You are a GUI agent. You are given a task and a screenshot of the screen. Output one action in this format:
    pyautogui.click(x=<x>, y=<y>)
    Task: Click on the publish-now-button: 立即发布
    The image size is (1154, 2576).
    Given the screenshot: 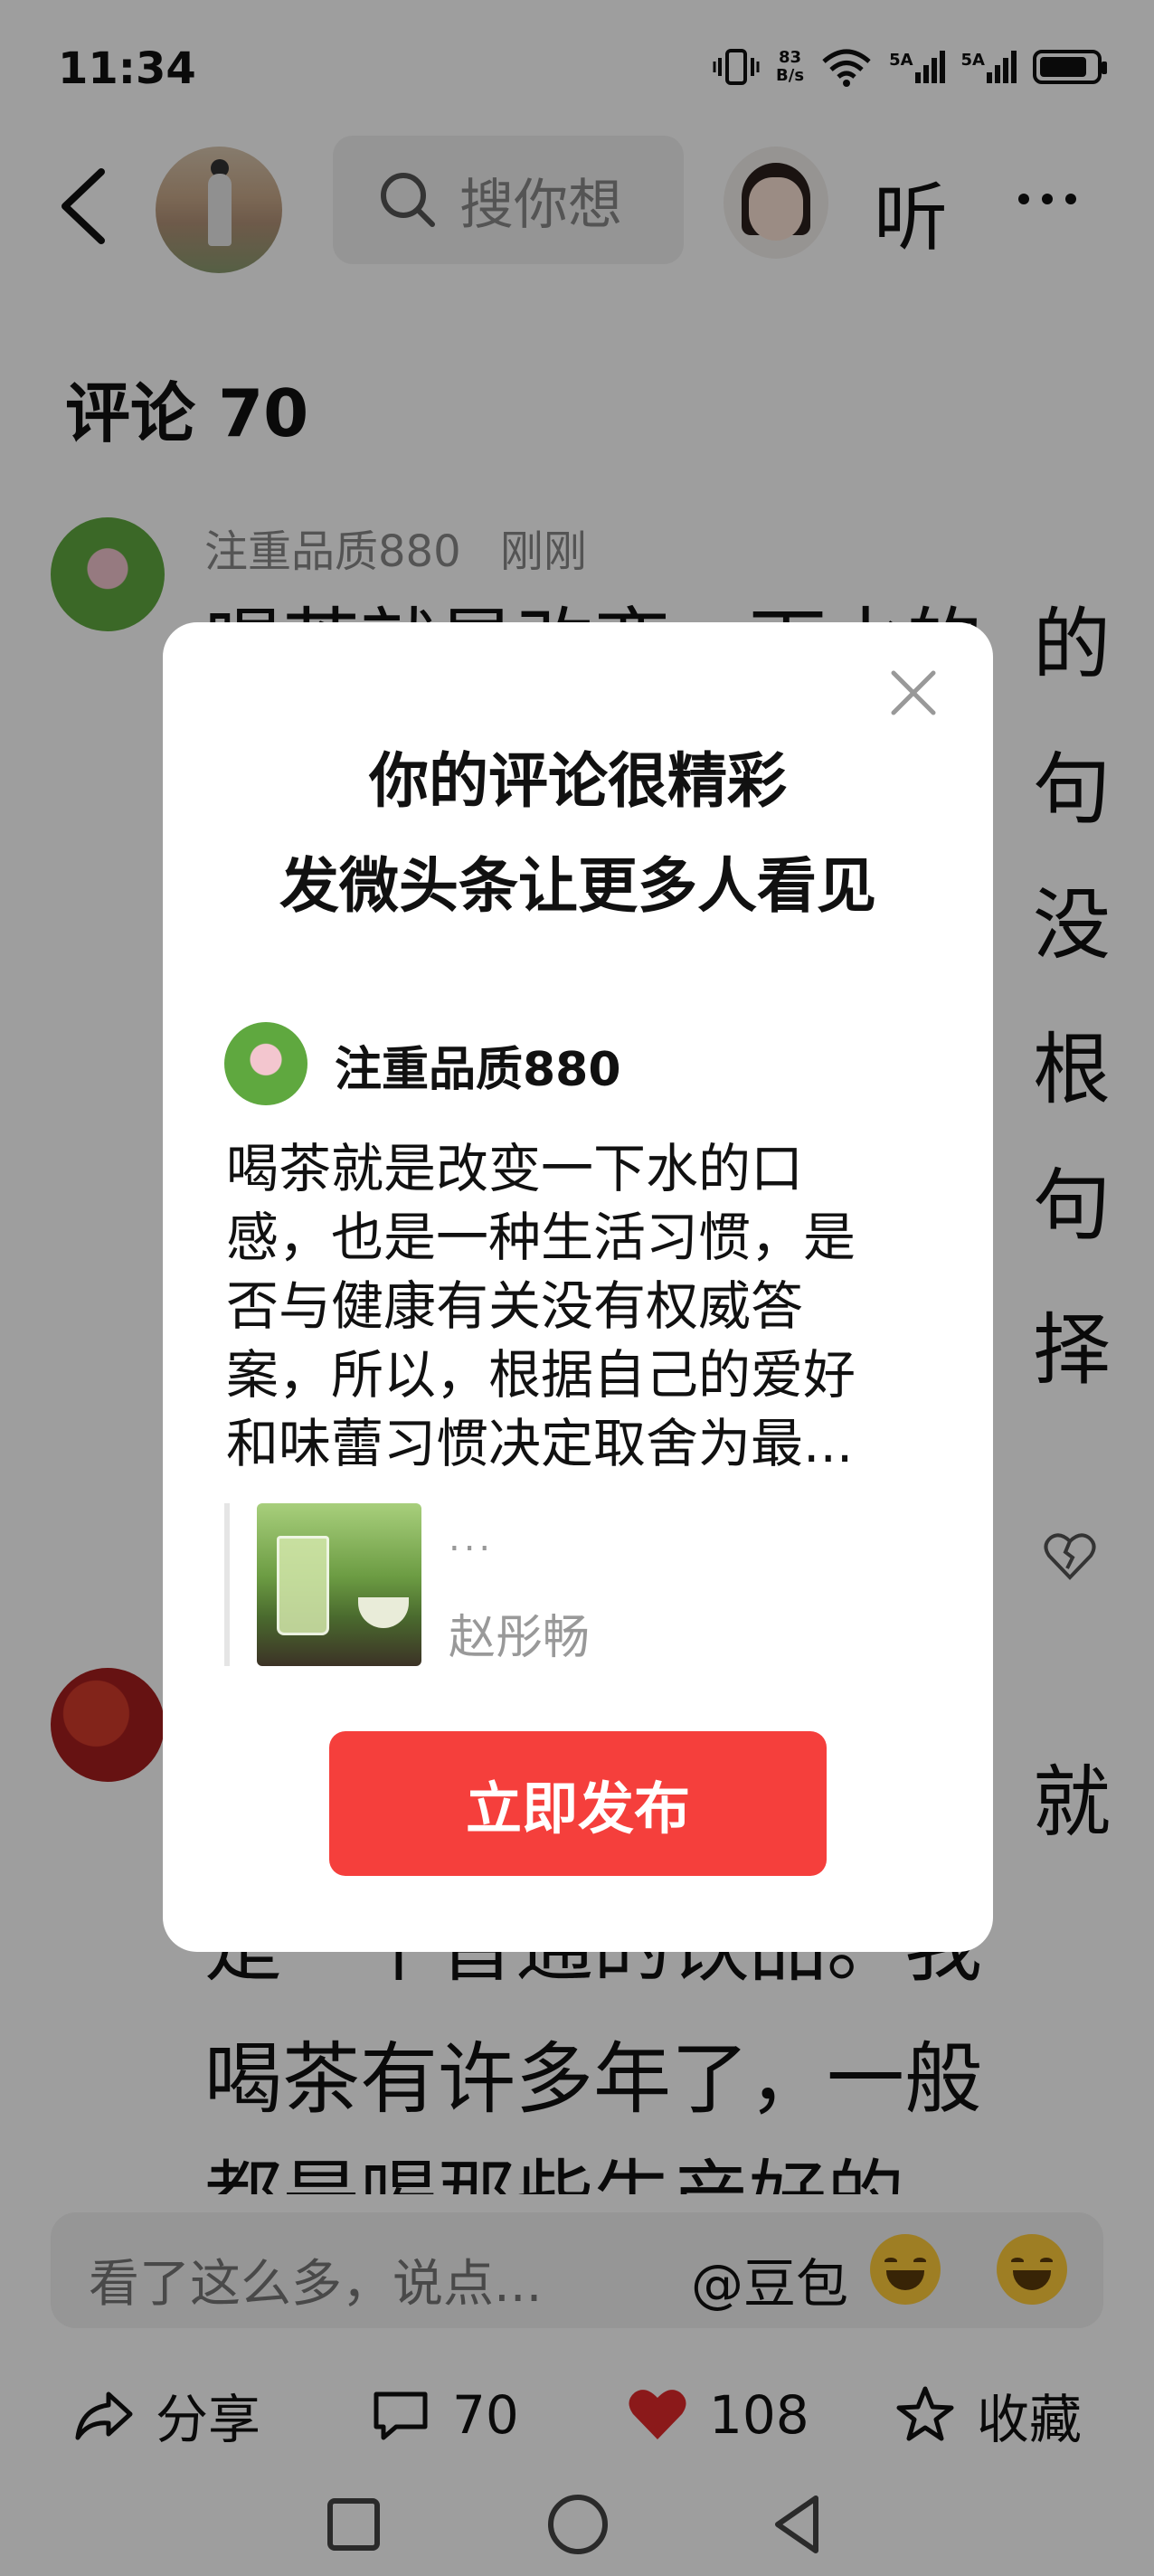 What is the action you would take?
    pyautogui.click(x=578, y=1804)
    